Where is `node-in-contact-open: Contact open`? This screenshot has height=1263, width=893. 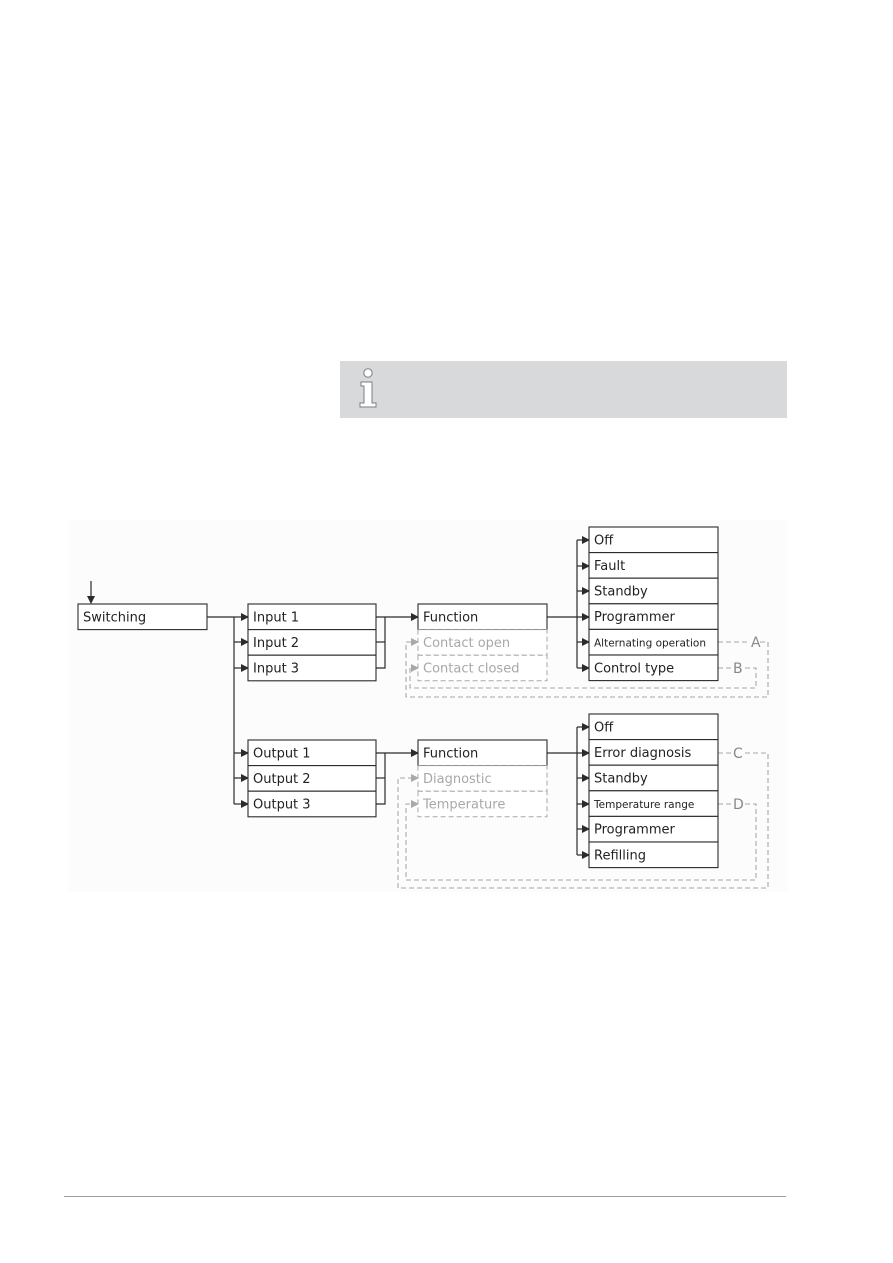
node-in-contact-open: Contact open is located at coordinates (482, 642).